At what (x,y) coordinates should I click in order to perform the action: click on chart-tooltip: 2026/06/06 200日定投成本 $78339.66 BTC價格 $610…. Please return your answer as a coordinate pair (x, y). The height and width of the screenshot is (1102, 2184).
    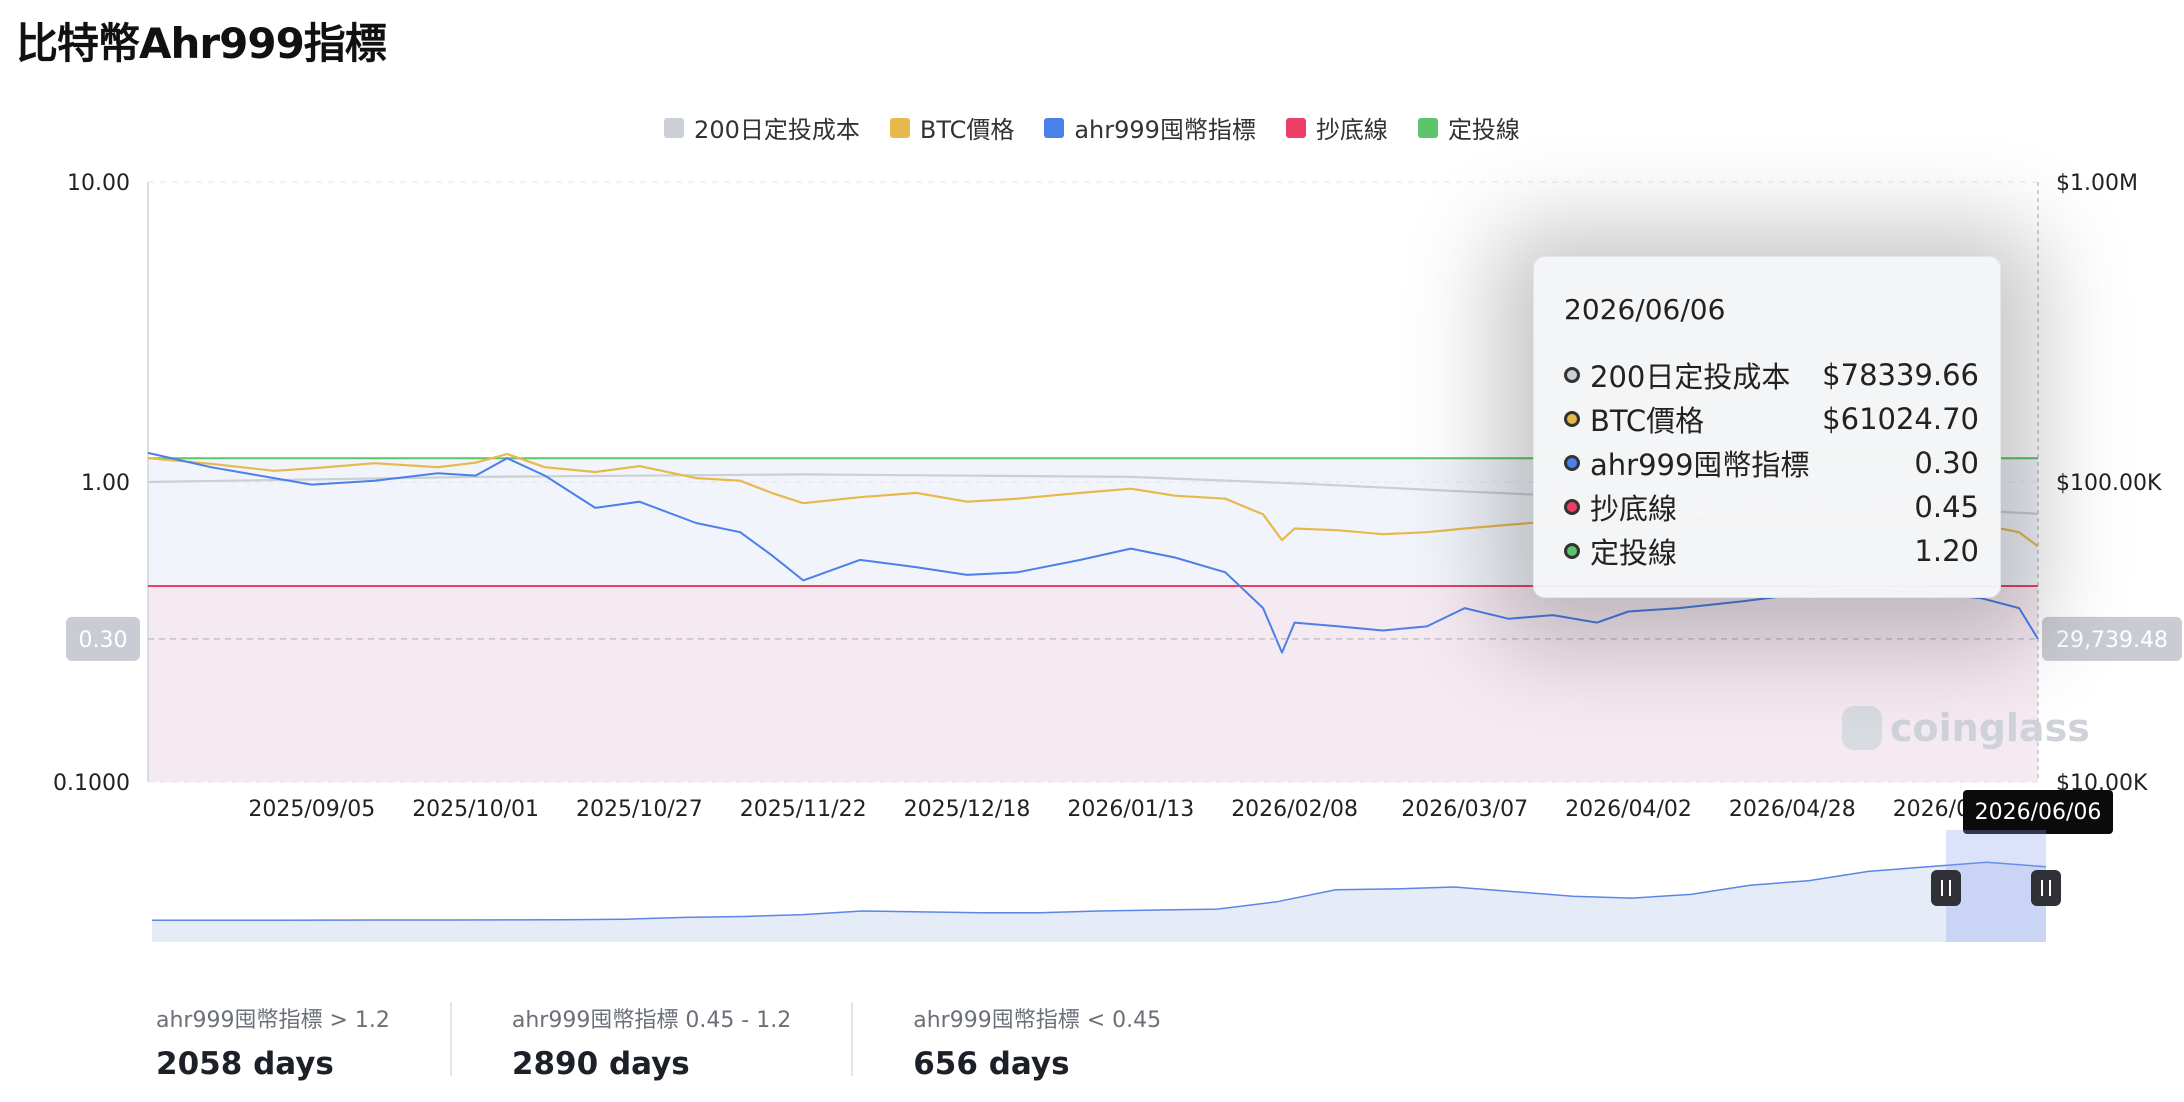
    Looking at the image, I should click on (1767, 427).